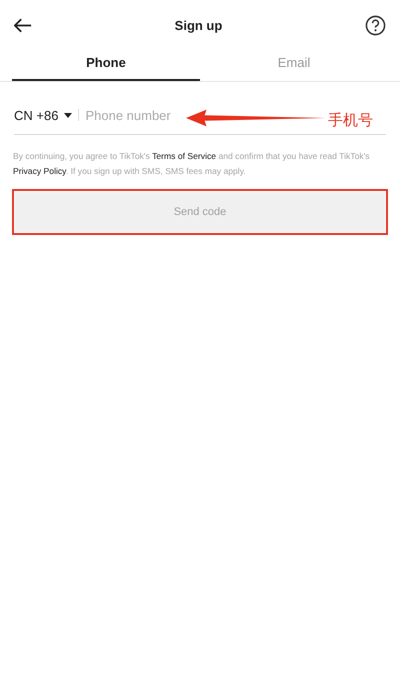 The width and height of the screenshot is (400, 695). I want to click on country-code-dropdown: CN +86, so click(43, 115).